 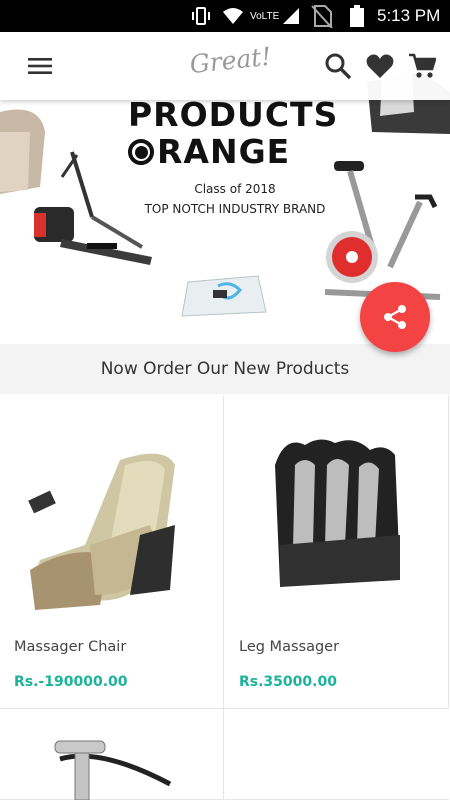 I want to click on app-bar: Great!, so click(x=225, y=66).